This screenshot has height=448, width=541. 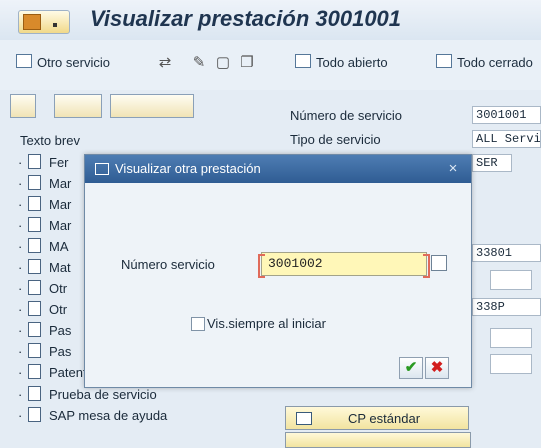 I want to click on layout-button, so click(x=78, y=106).